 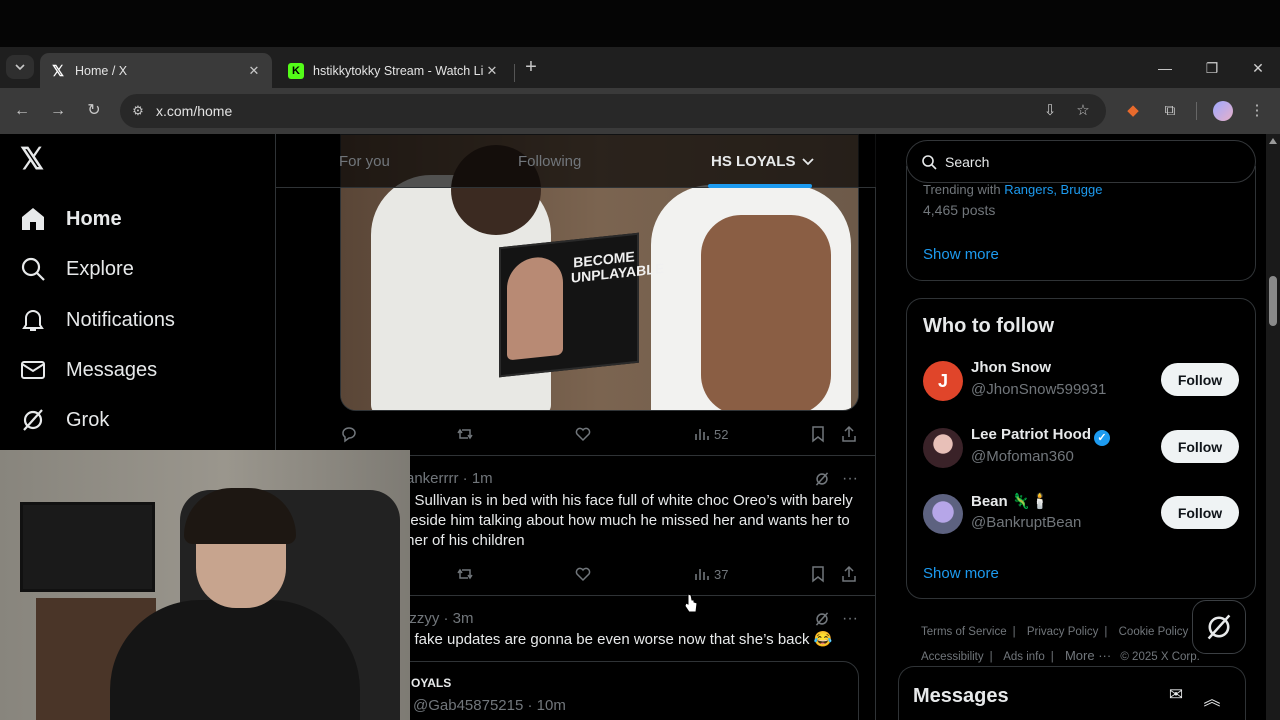 What do you see at coordinates (1072, 693) in the screenshot?
I see `messages-drawer: Messages ✉ ︽` at bounding box center [1072, 693].